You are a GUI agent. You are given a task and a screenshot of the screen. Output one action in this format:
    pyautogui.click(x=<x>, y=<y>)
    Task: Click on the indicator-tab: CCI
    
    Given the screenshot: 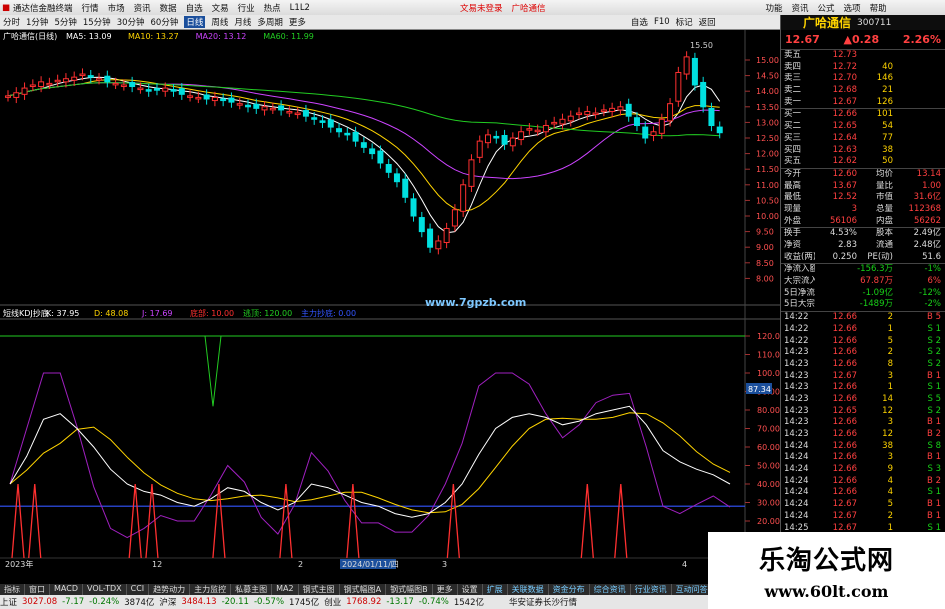 What is the action you would take?
    pyautogui.click(x=138, y=589)
    